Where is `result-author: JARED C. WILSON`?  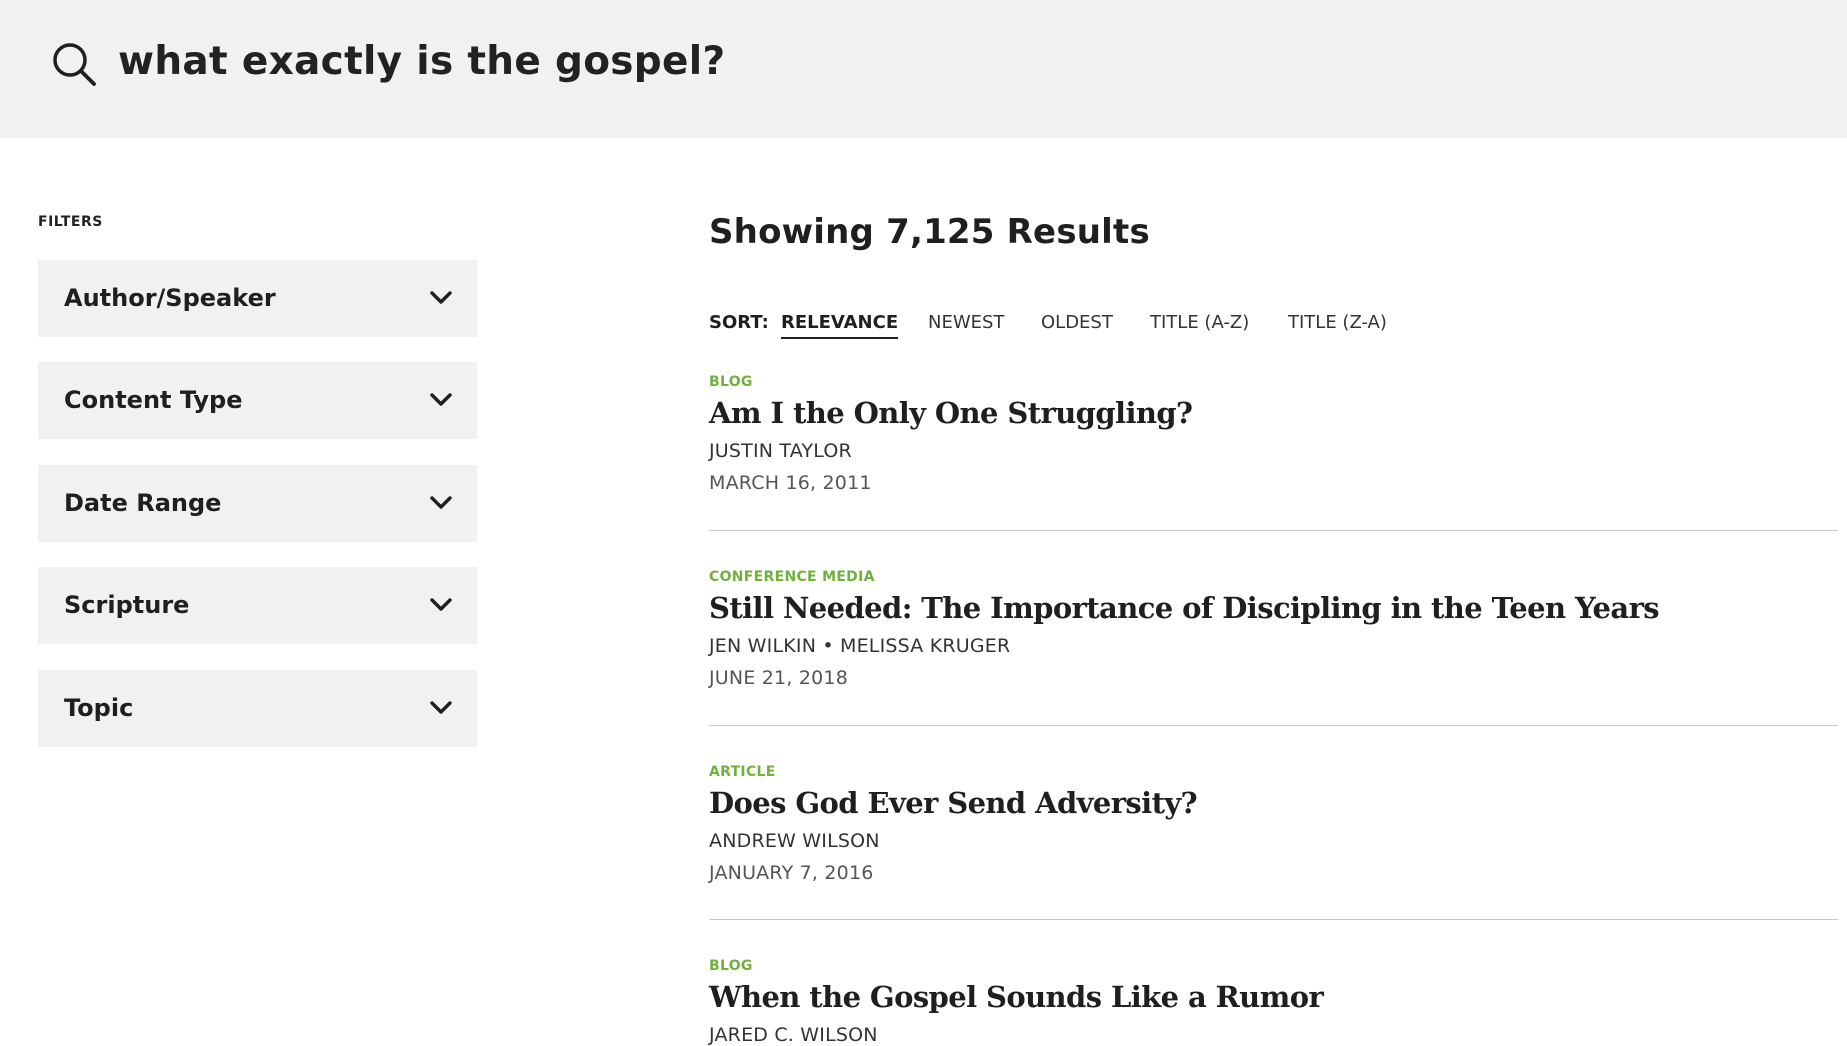
result-author: JARED C. WILSON is located at coordinates (793, 1035).